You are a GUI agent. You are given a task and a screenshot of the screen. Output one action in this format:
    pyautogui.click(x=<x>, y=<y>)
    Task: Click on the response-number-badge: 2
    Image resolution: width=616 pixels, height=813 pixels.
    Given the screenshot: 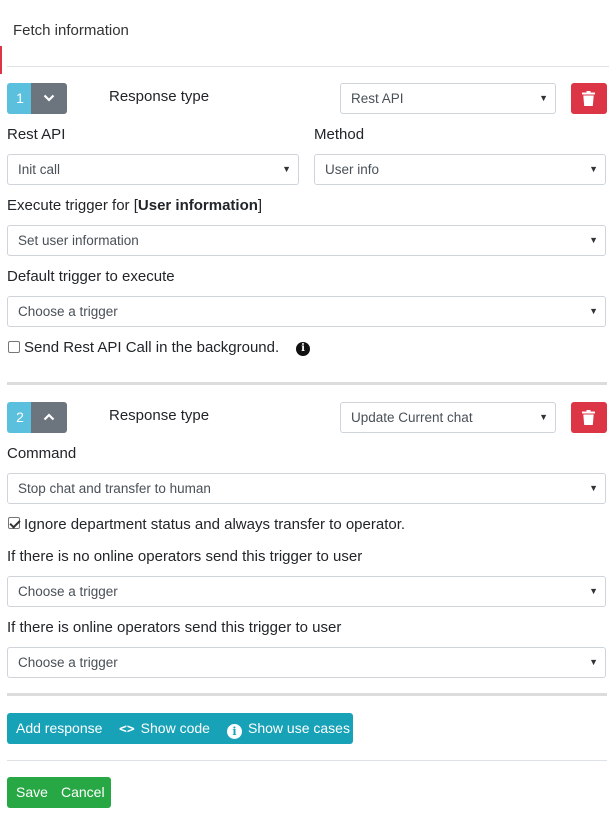 What is the action you would take?
    pyautogui.click(x=20, y=417)
    